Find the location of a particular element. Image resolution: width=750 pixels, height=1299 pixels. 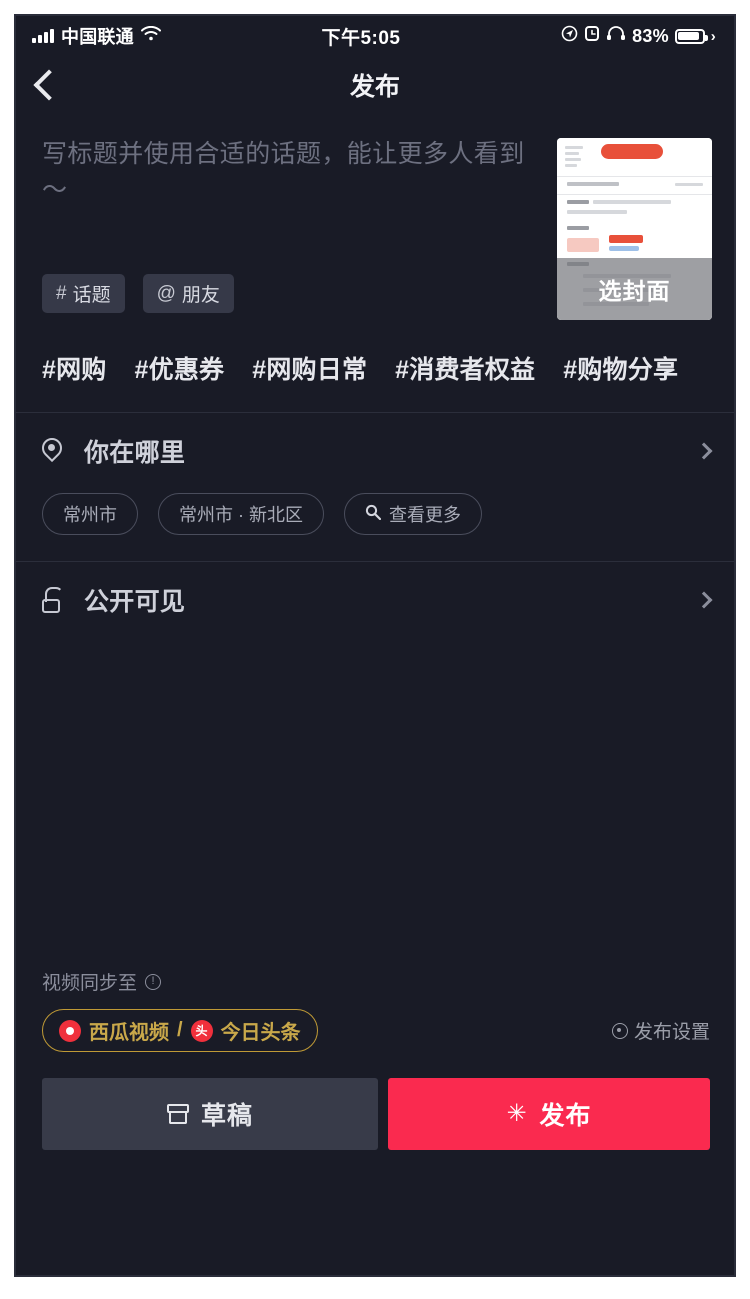

location-row-label: 你在哪里 is located at coordinates (135, 453).